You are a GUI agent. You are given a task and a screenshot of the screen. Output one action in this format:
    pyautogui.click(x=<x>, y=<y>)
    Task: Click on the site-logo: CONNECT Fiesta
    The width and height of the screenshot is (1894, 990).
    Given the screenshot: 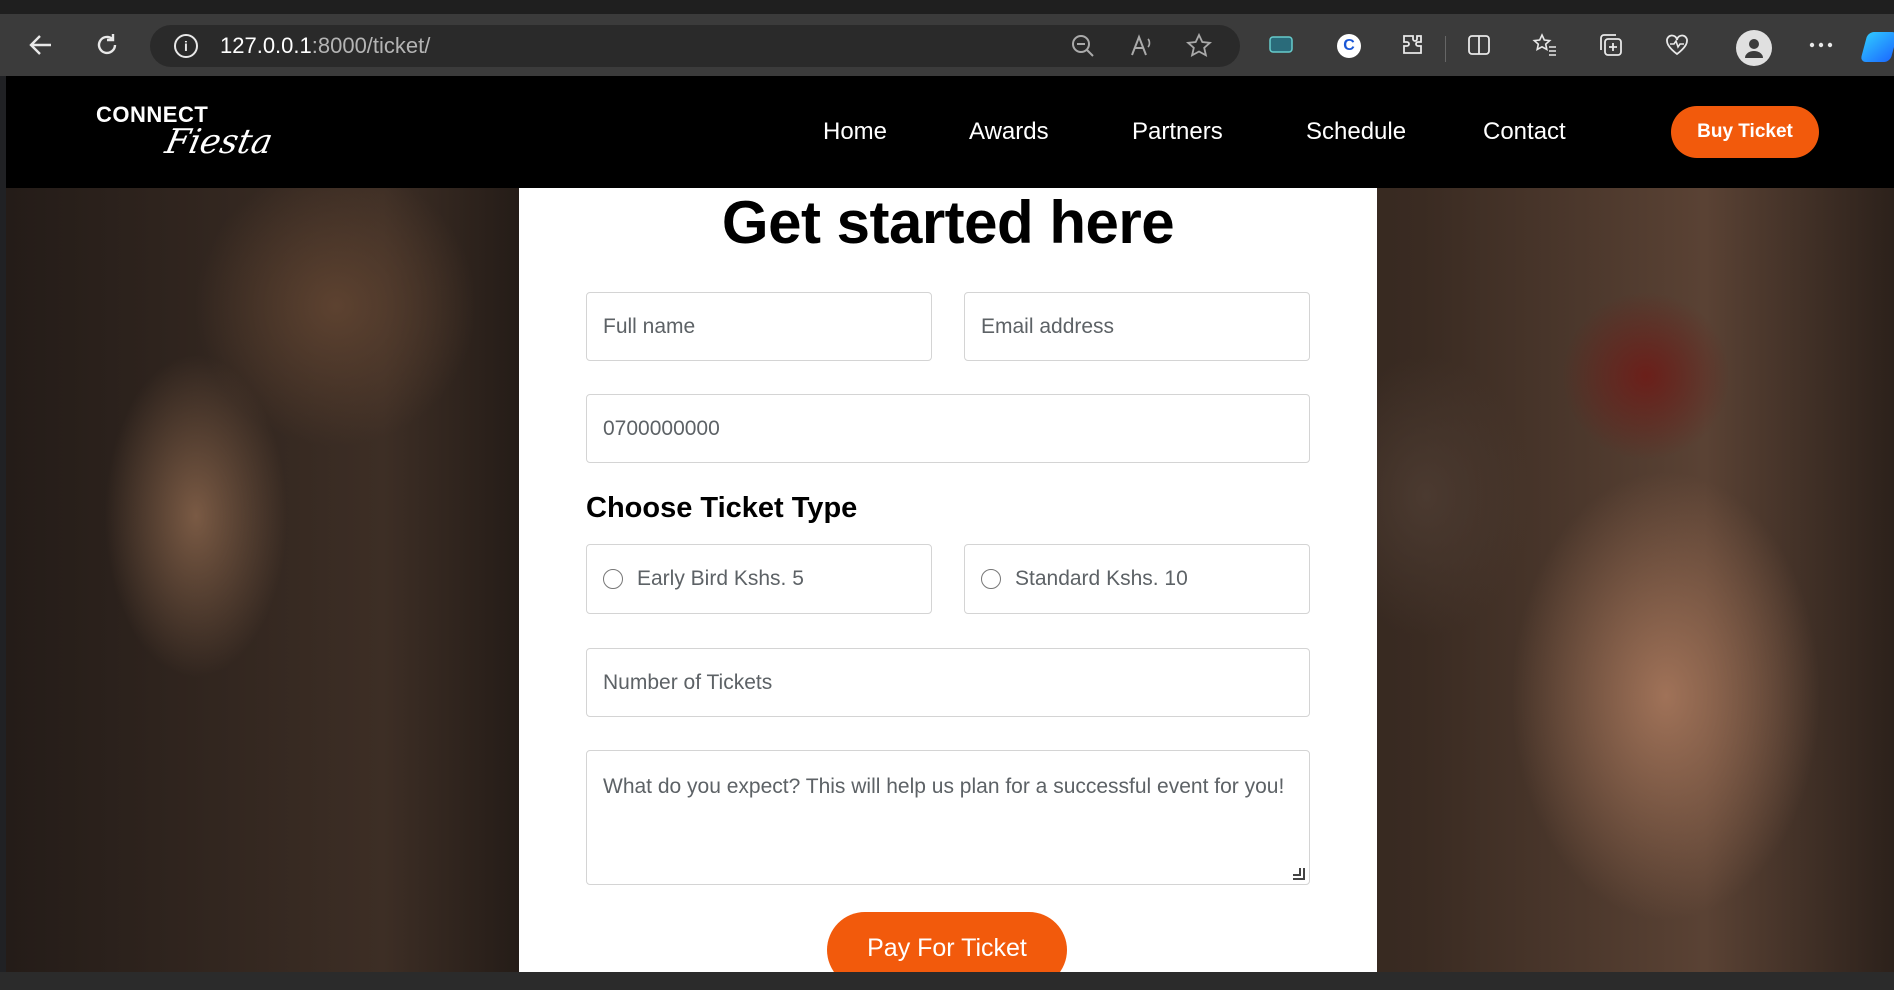 What is the action you would take?
    pyautogui.click(x=186, y=132)
    